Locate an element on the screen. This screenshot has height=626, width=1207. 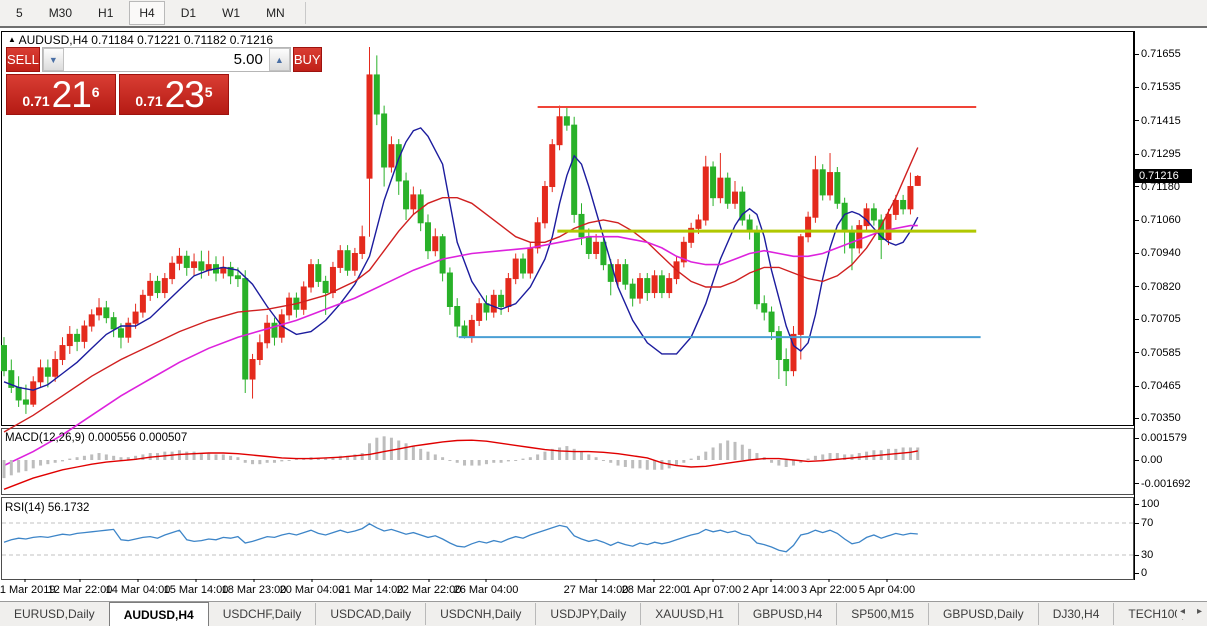
chart-tab-dj30-h4: DJ30,H4 is located at coordinates (1075, 614).